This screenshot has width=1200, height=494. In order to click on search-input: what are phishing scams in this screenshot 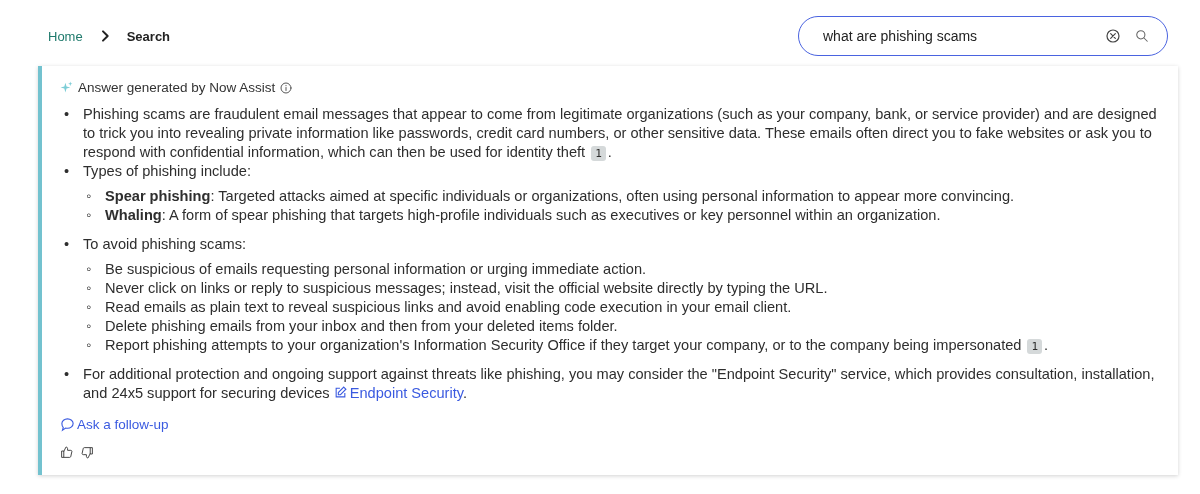, I will do `click(956, 36)`.